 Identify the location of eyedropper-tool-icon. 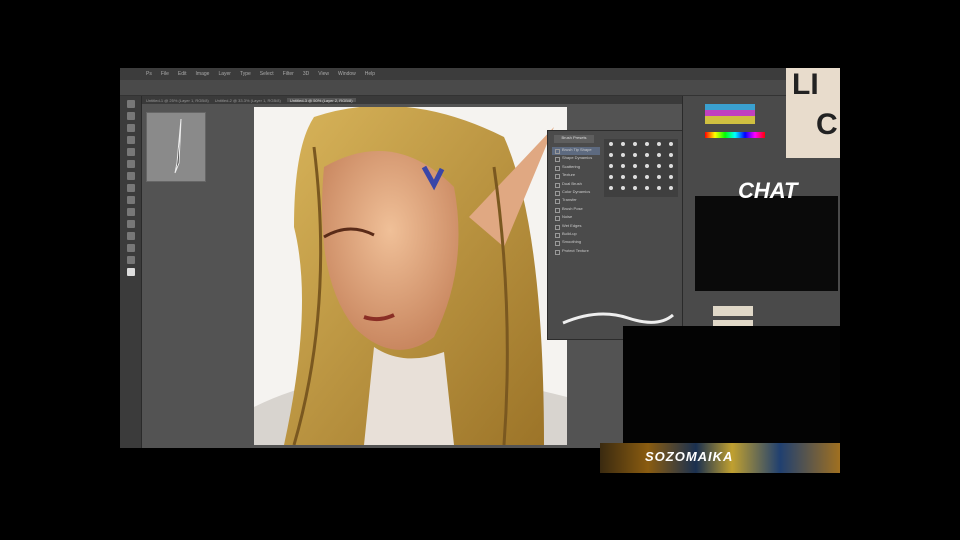
(131, 152).